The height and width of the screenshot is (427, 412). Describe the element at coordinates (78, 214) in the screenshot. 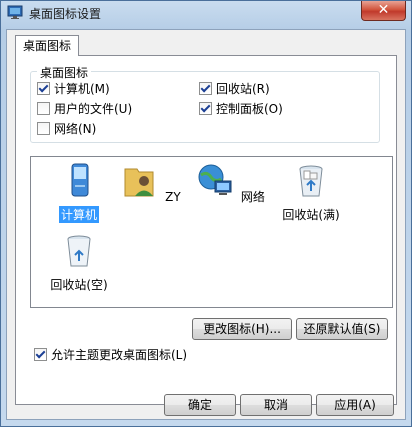

I see `icon-label: 计算机` at that location.